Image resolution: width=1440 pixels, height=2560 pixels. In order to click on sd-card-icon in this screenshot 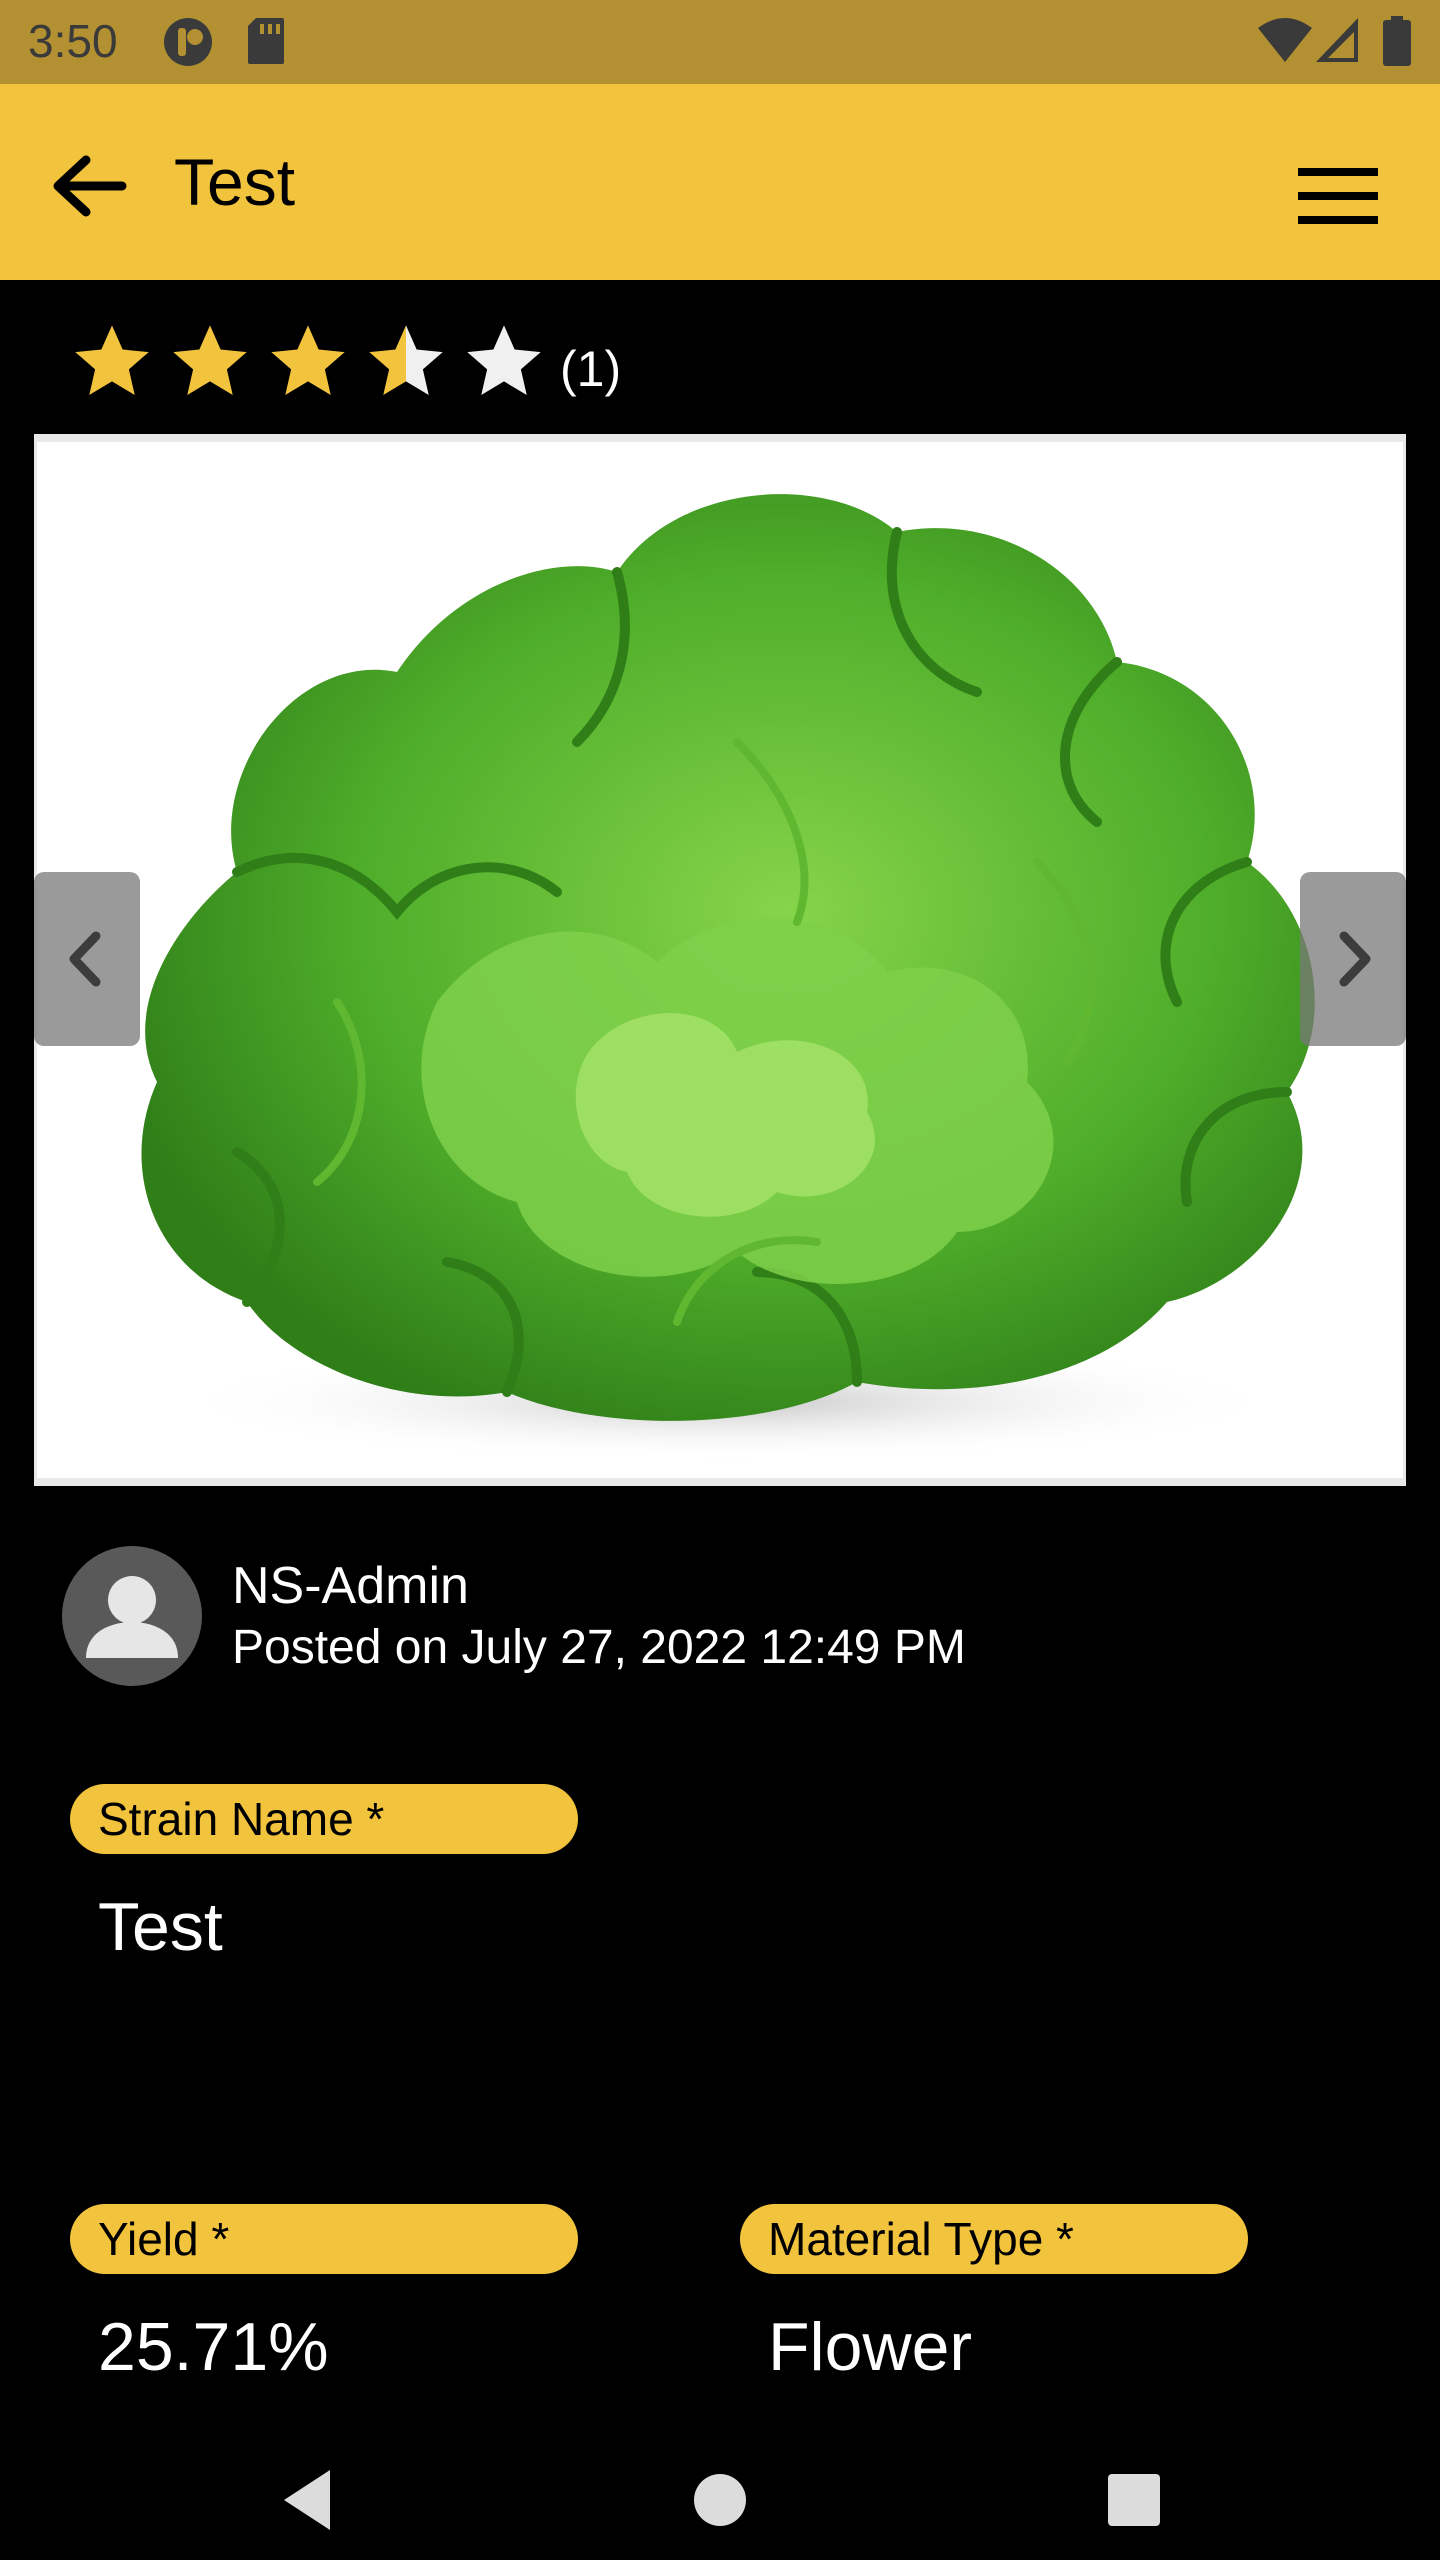, I will do `click(266, 41)`.